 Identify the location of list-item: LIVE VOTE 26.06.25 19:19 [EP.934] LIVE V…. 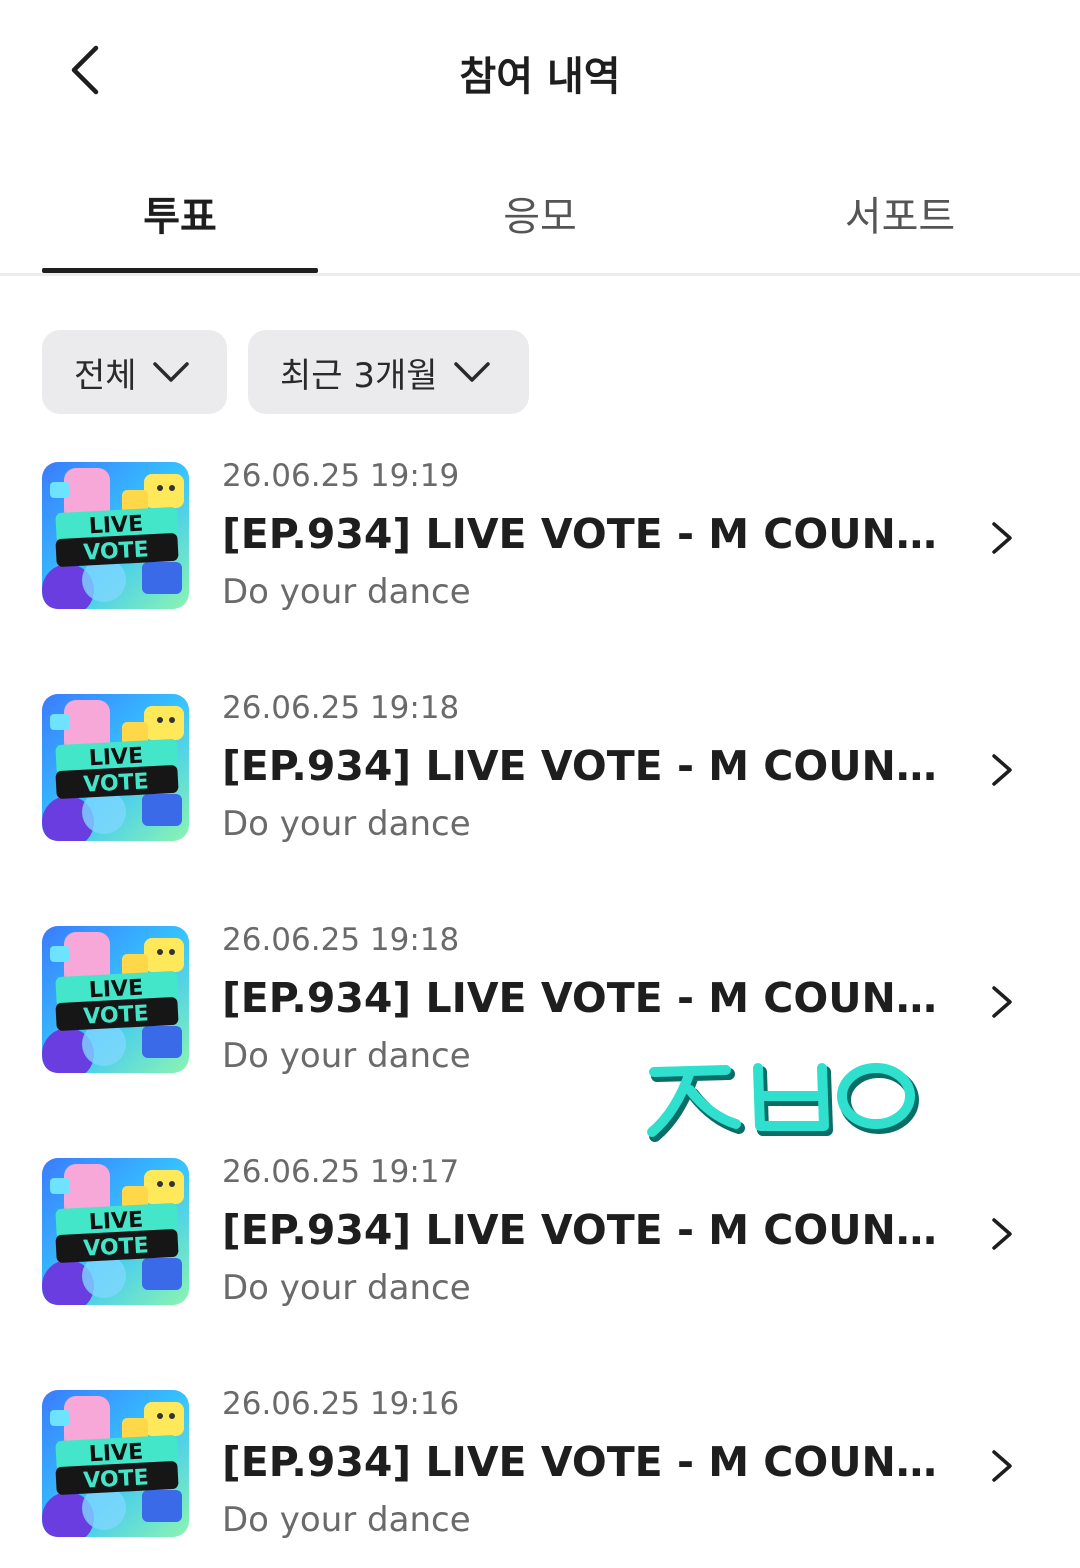
(540, 540).